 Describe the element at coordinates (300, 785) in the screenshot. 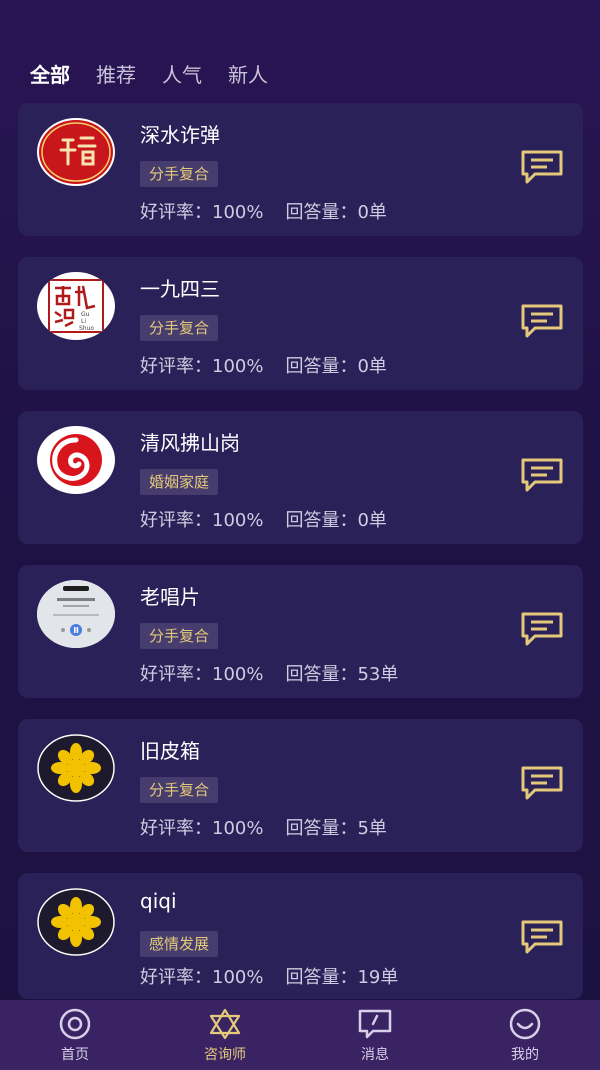

I see `consultant-card: 旧皮箱 分手复合 好评率：100% 回答量：5单` at that location.